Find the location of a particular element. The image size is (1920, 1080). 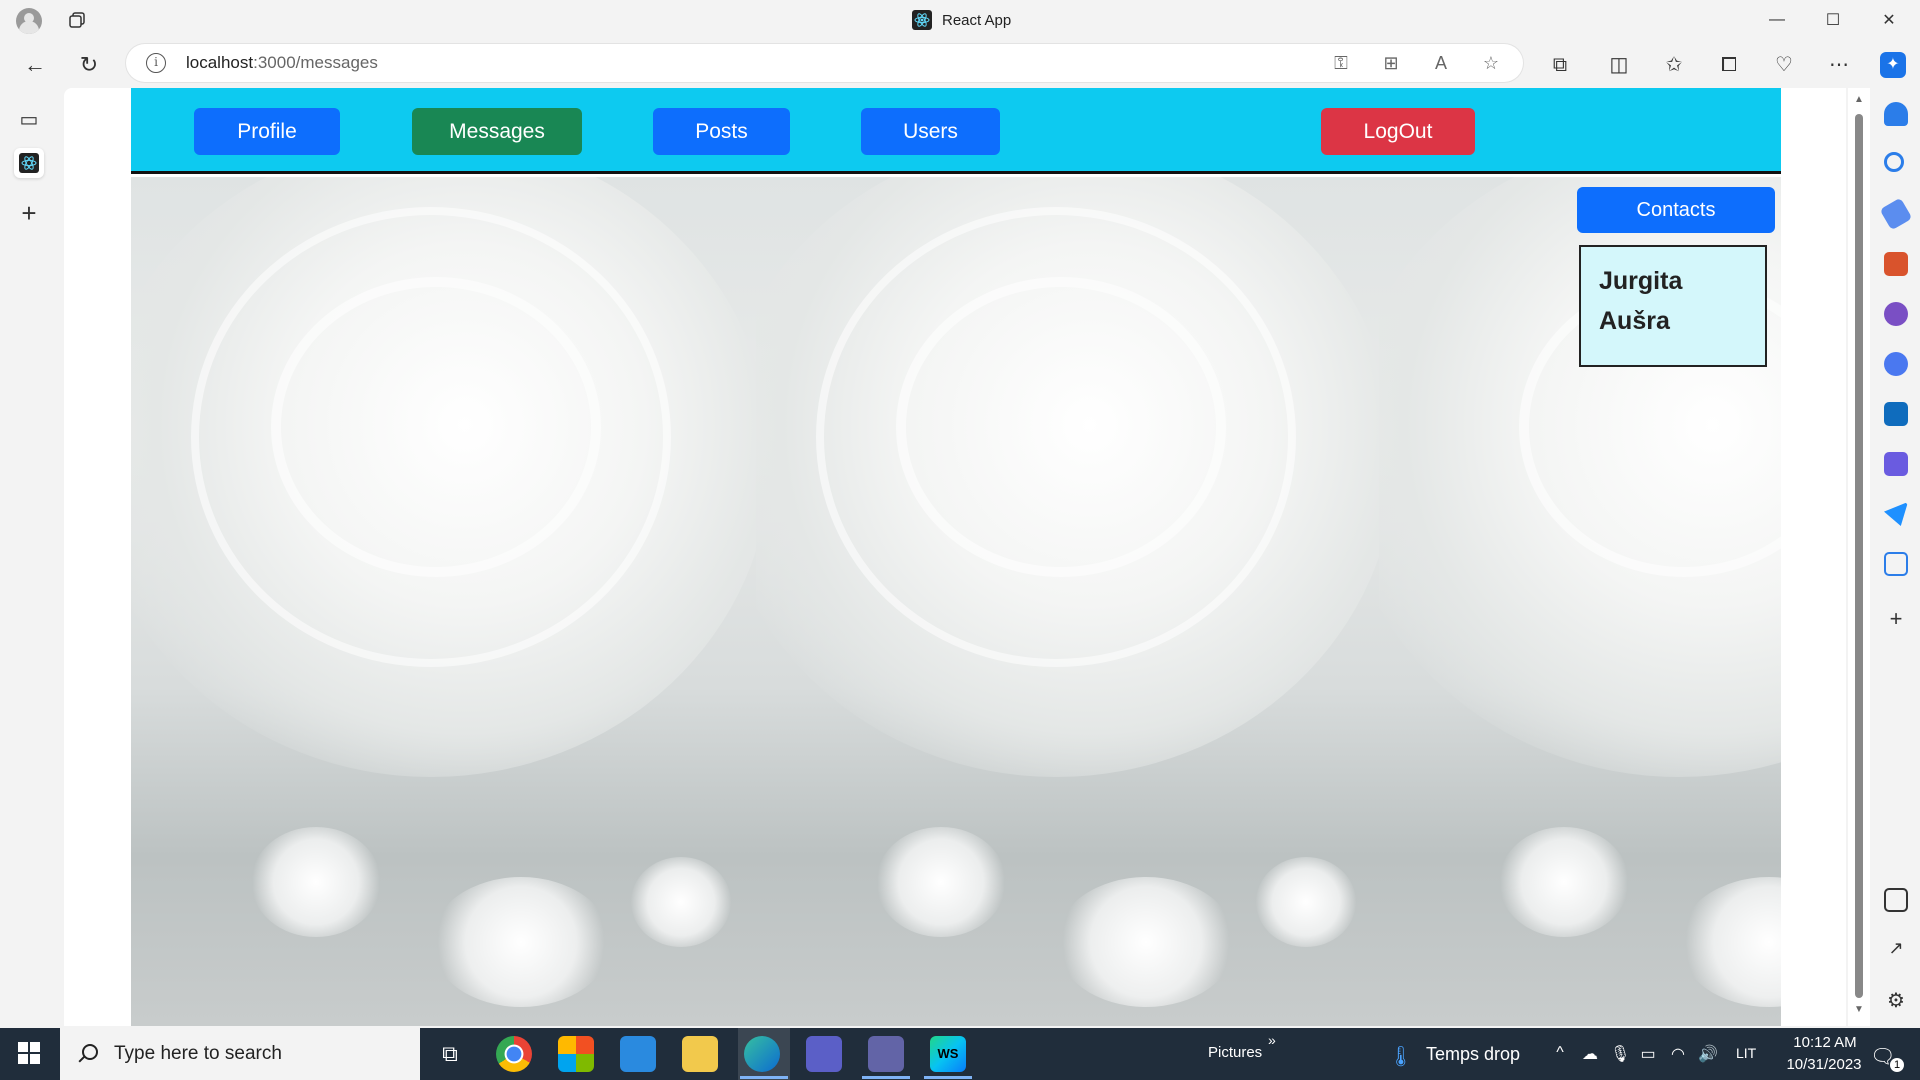

favorite-star-icon: ☆ is located at coordinates (1491, 63).